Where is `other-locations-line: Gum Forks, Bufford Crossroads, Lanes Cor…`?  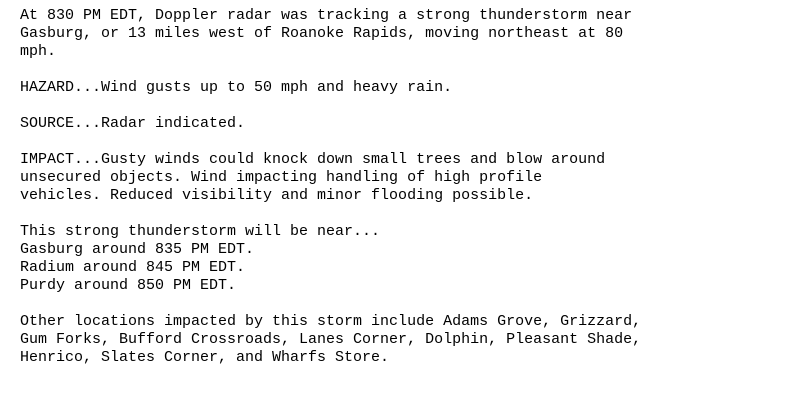
other-locations-line: Gum Forks, Bufford Crossroads, Lanes Cor… is located at coordinates (331, 339).